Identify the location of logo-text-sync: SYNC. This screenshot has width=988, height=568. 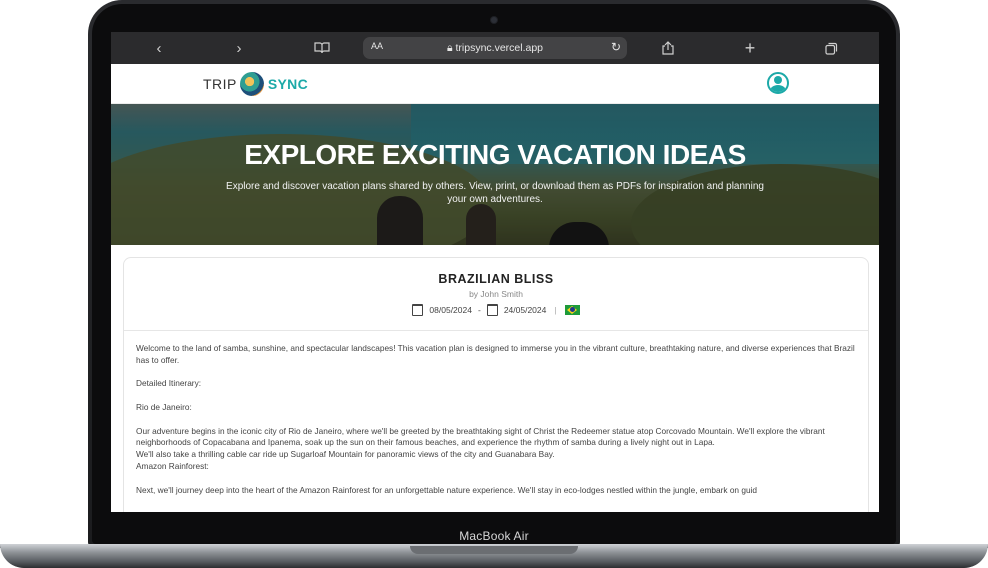
(287, 84).